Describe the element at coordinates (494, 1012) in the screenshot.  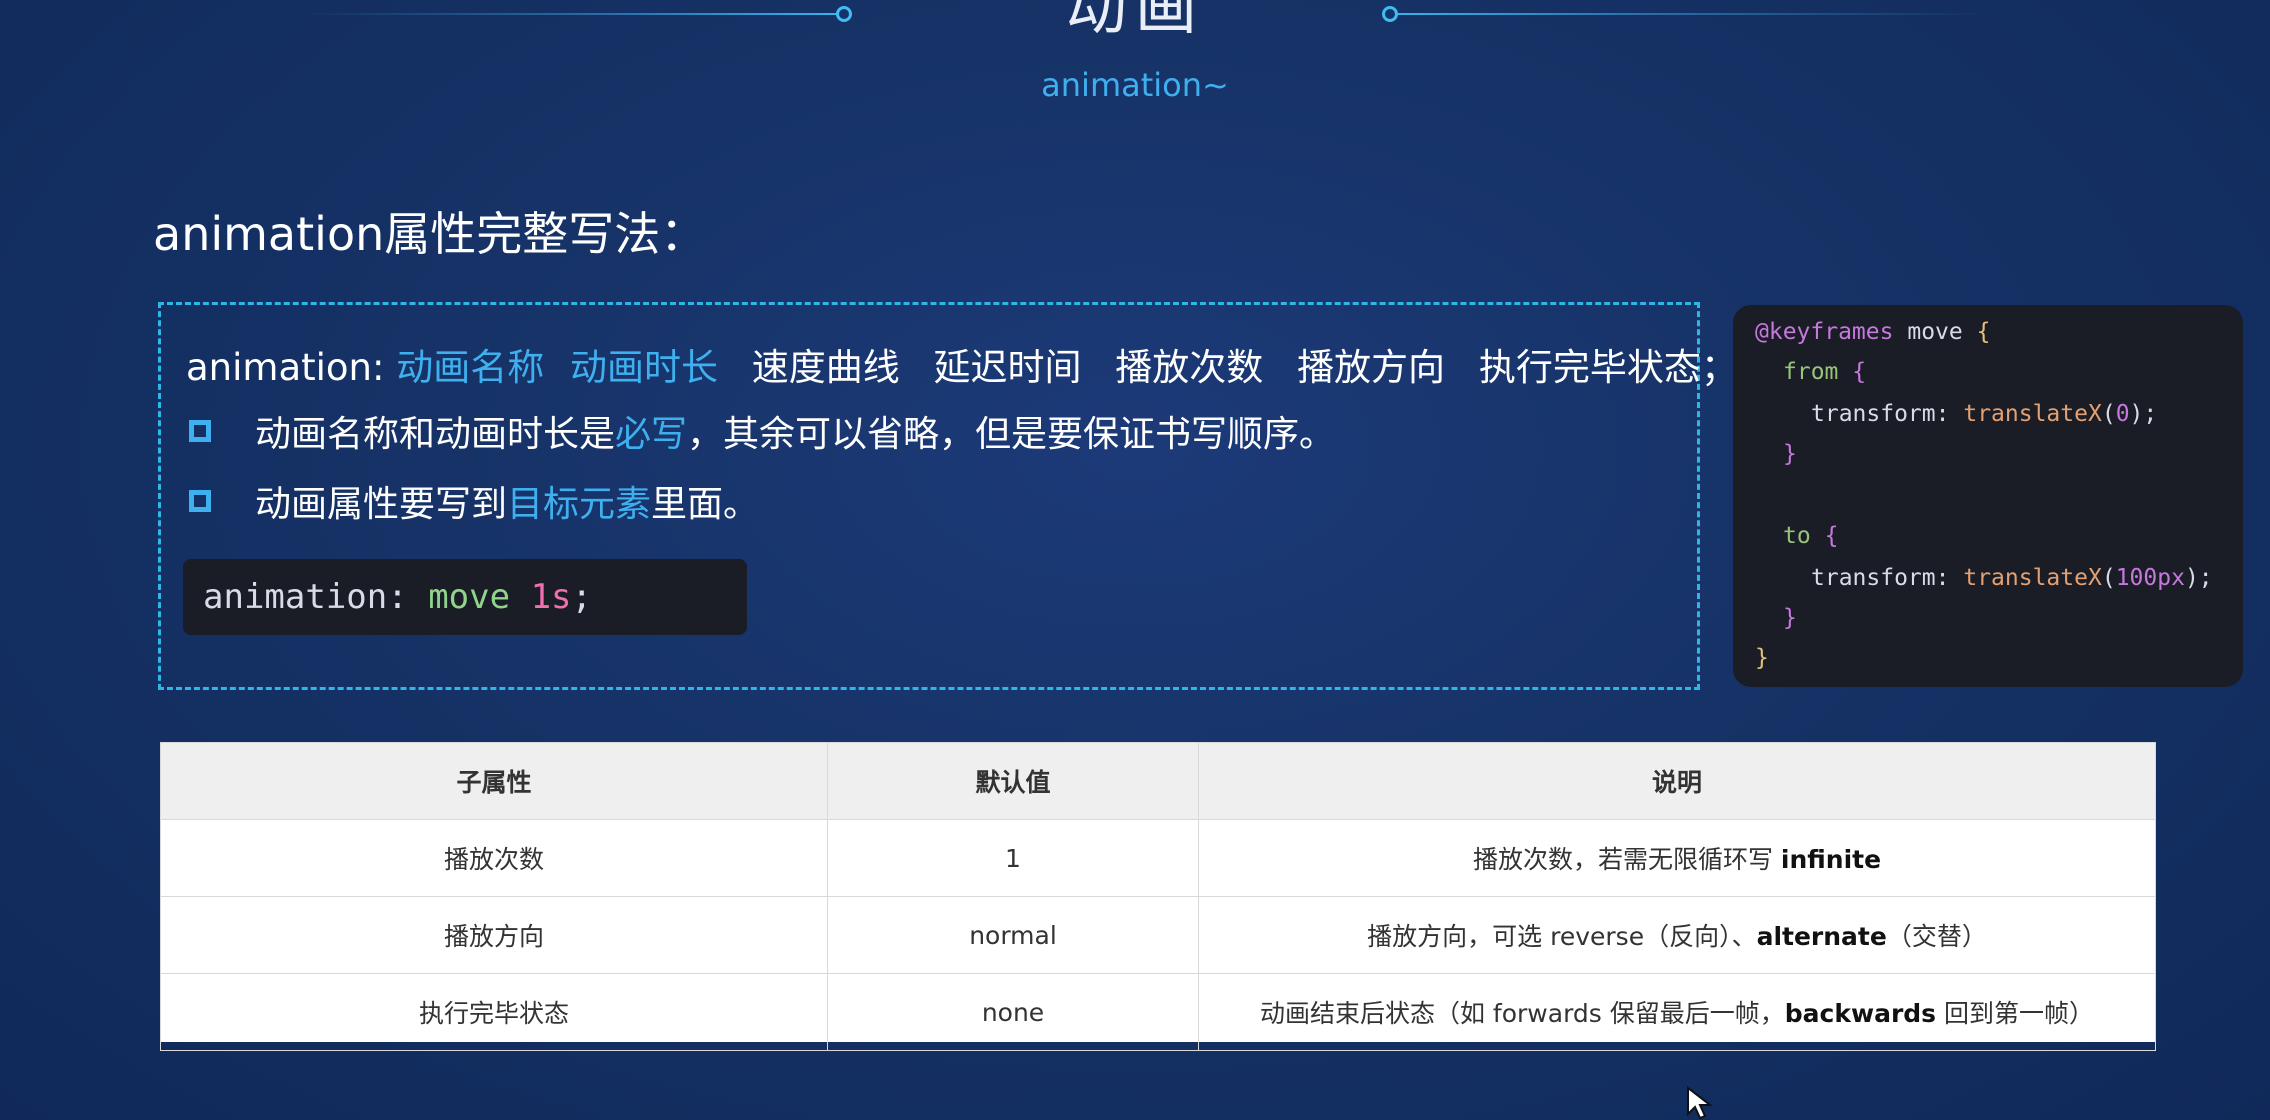
I see `cell-property: 执行完毕状态` at that location.